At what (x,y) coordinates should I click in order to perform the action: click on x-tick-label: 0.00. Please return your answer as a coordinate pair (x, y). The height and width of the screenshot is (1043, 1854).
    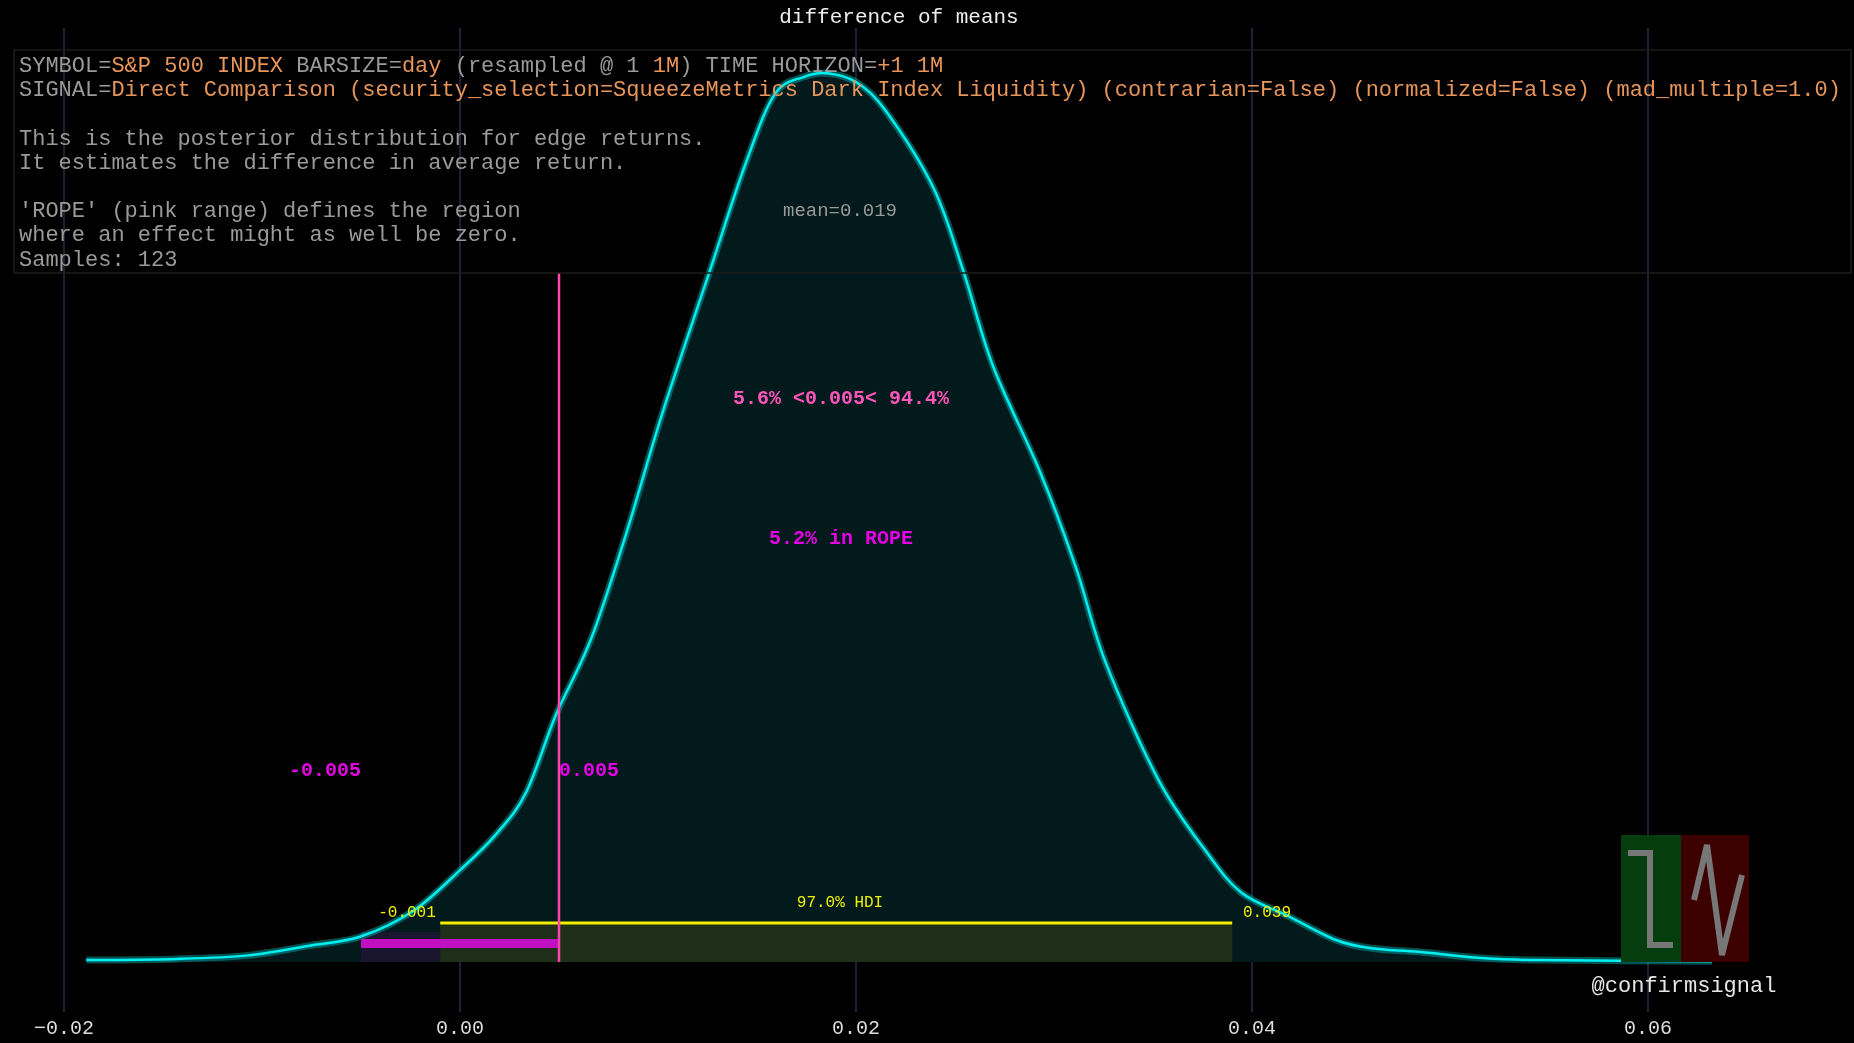
    Looking at the image, I should click on (460, 1028).